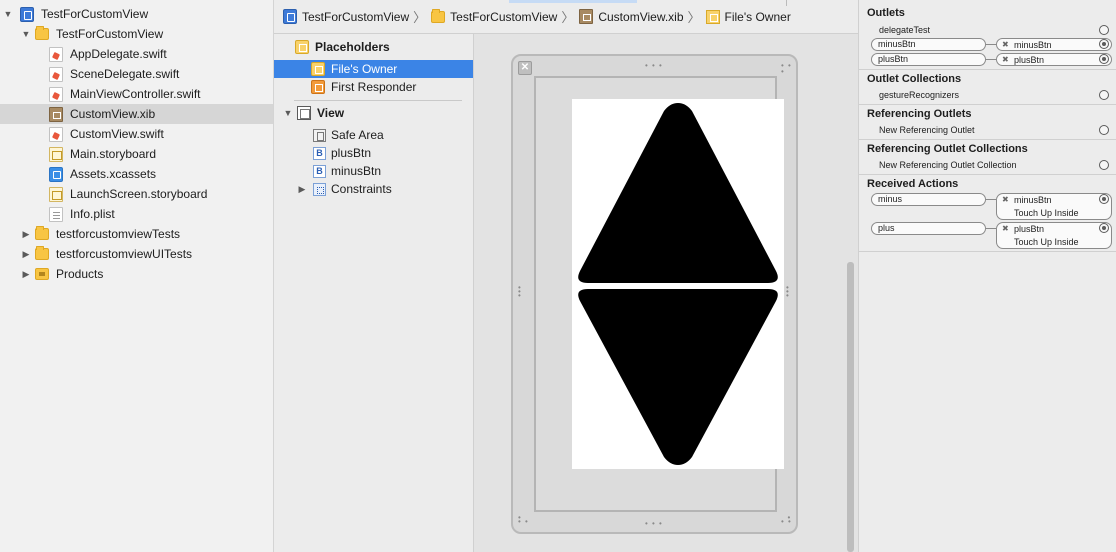 The height and width of the screenshot is (552, 1116). Describe the element at coordinates (1054, 44) in the screenshot. I see `outlet-minus-connection: ✖ minusBtn` at that location.